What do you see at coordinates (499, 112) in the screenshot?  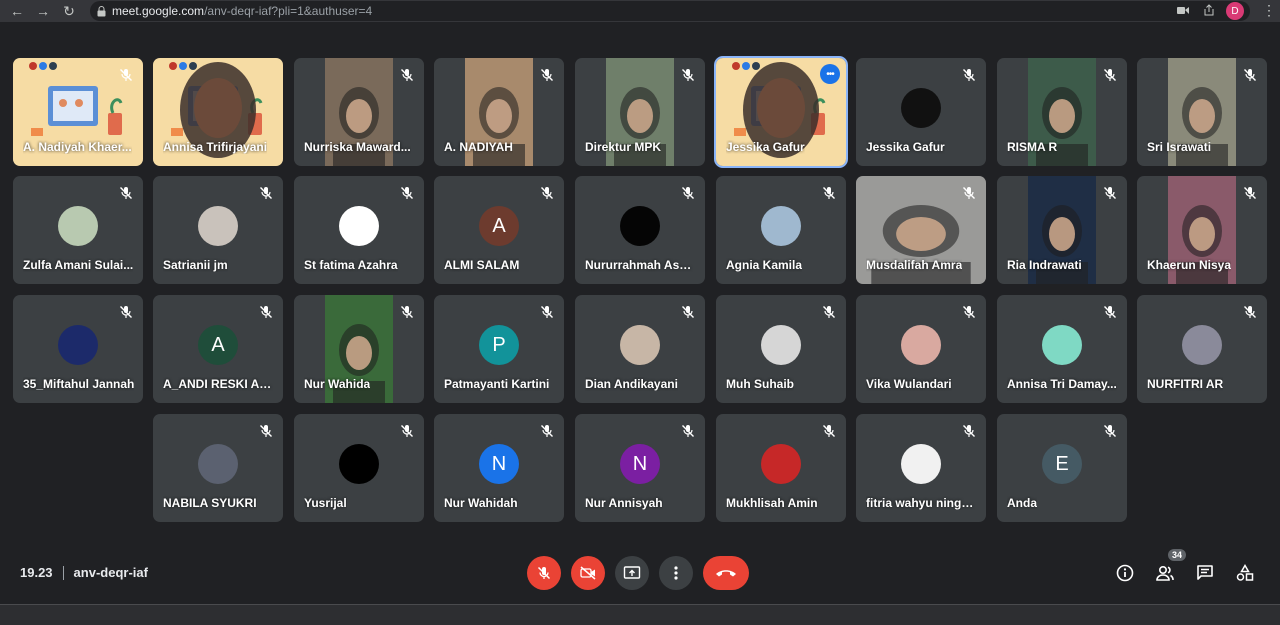 I see `participant-tile: A. NADIYAH` at bounding box center [499, 112].